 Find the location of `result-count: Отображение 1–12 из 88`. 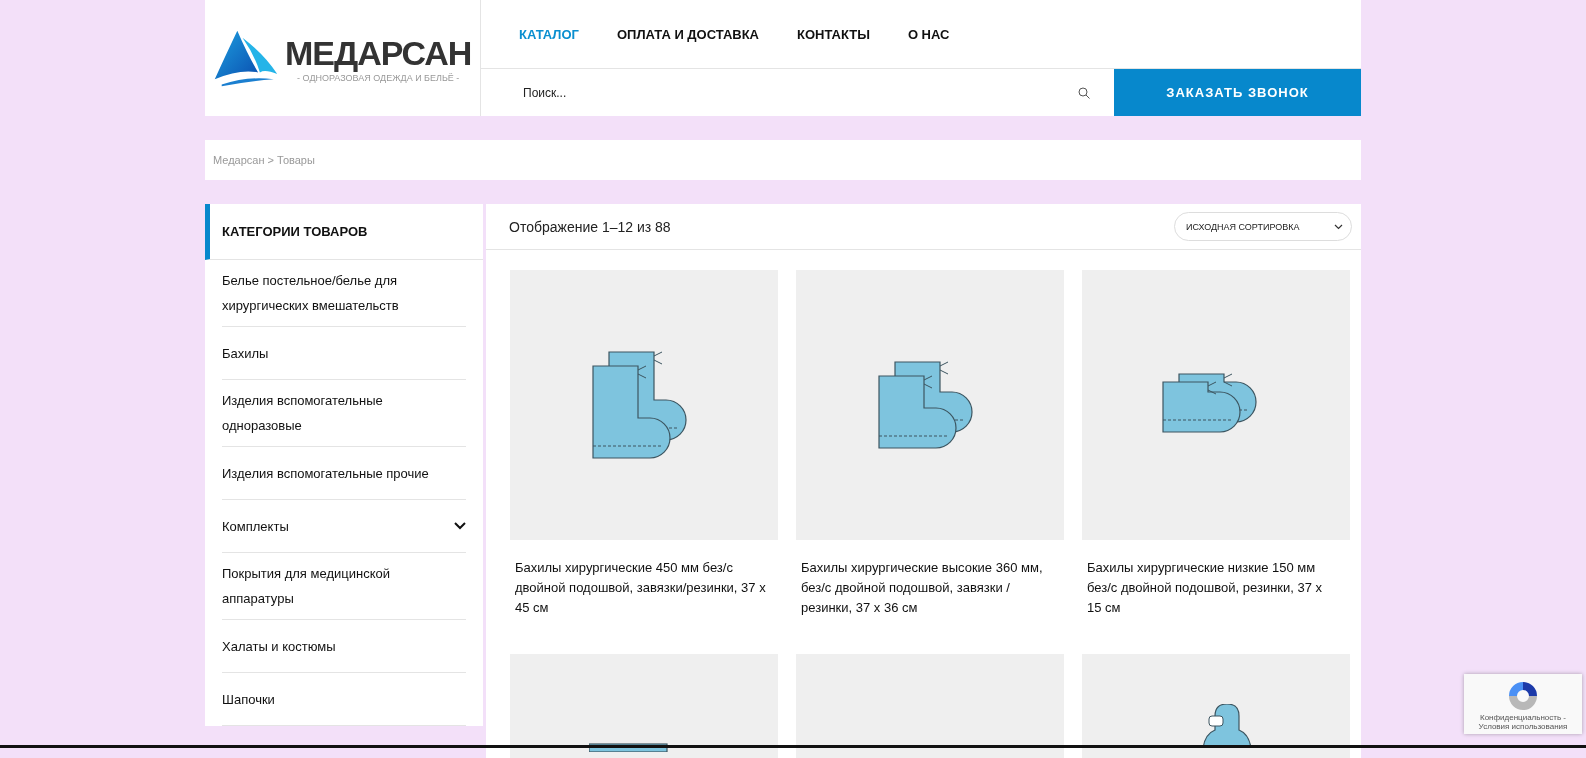

result-count: Отображение 1–12 из 88 is located at coordinates (590, 226).